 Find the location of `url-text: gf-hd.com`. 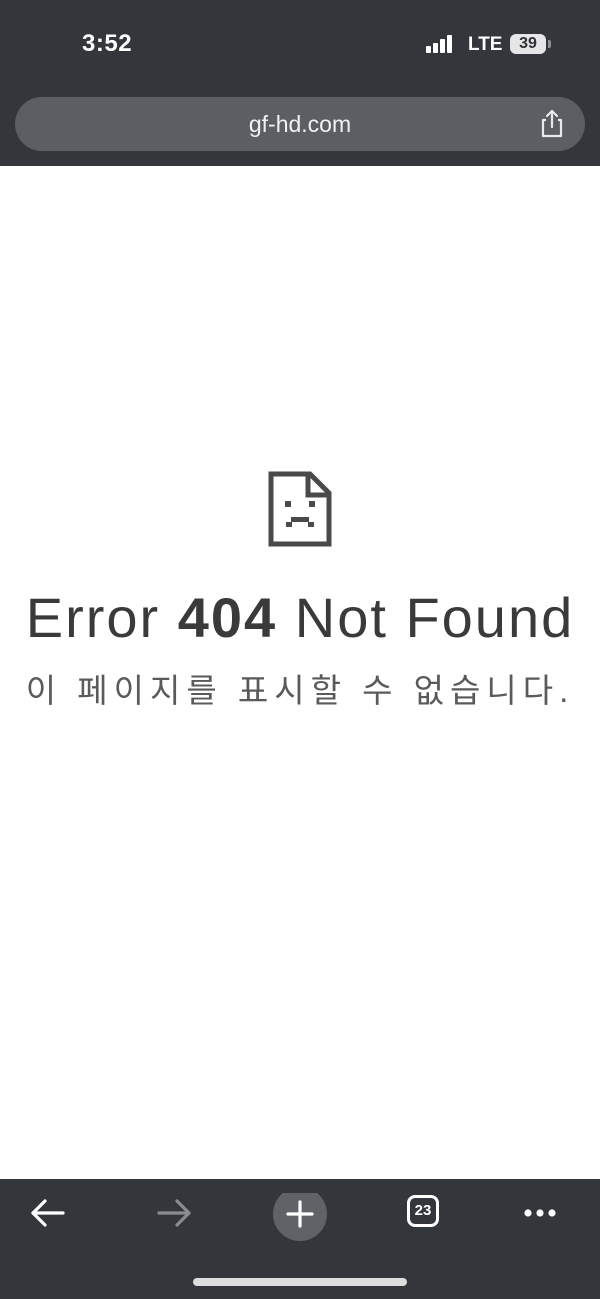

url-text: gf-hd.com is located at coordinates (300, 124).